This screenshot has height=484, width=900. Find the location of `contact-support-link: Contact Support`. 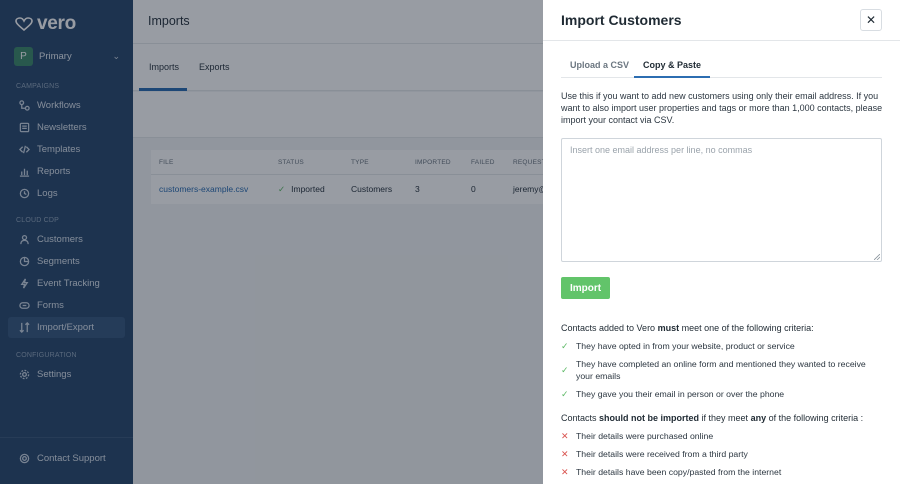

contact-support-link: Contact Support is located at coordinates (66, 458).